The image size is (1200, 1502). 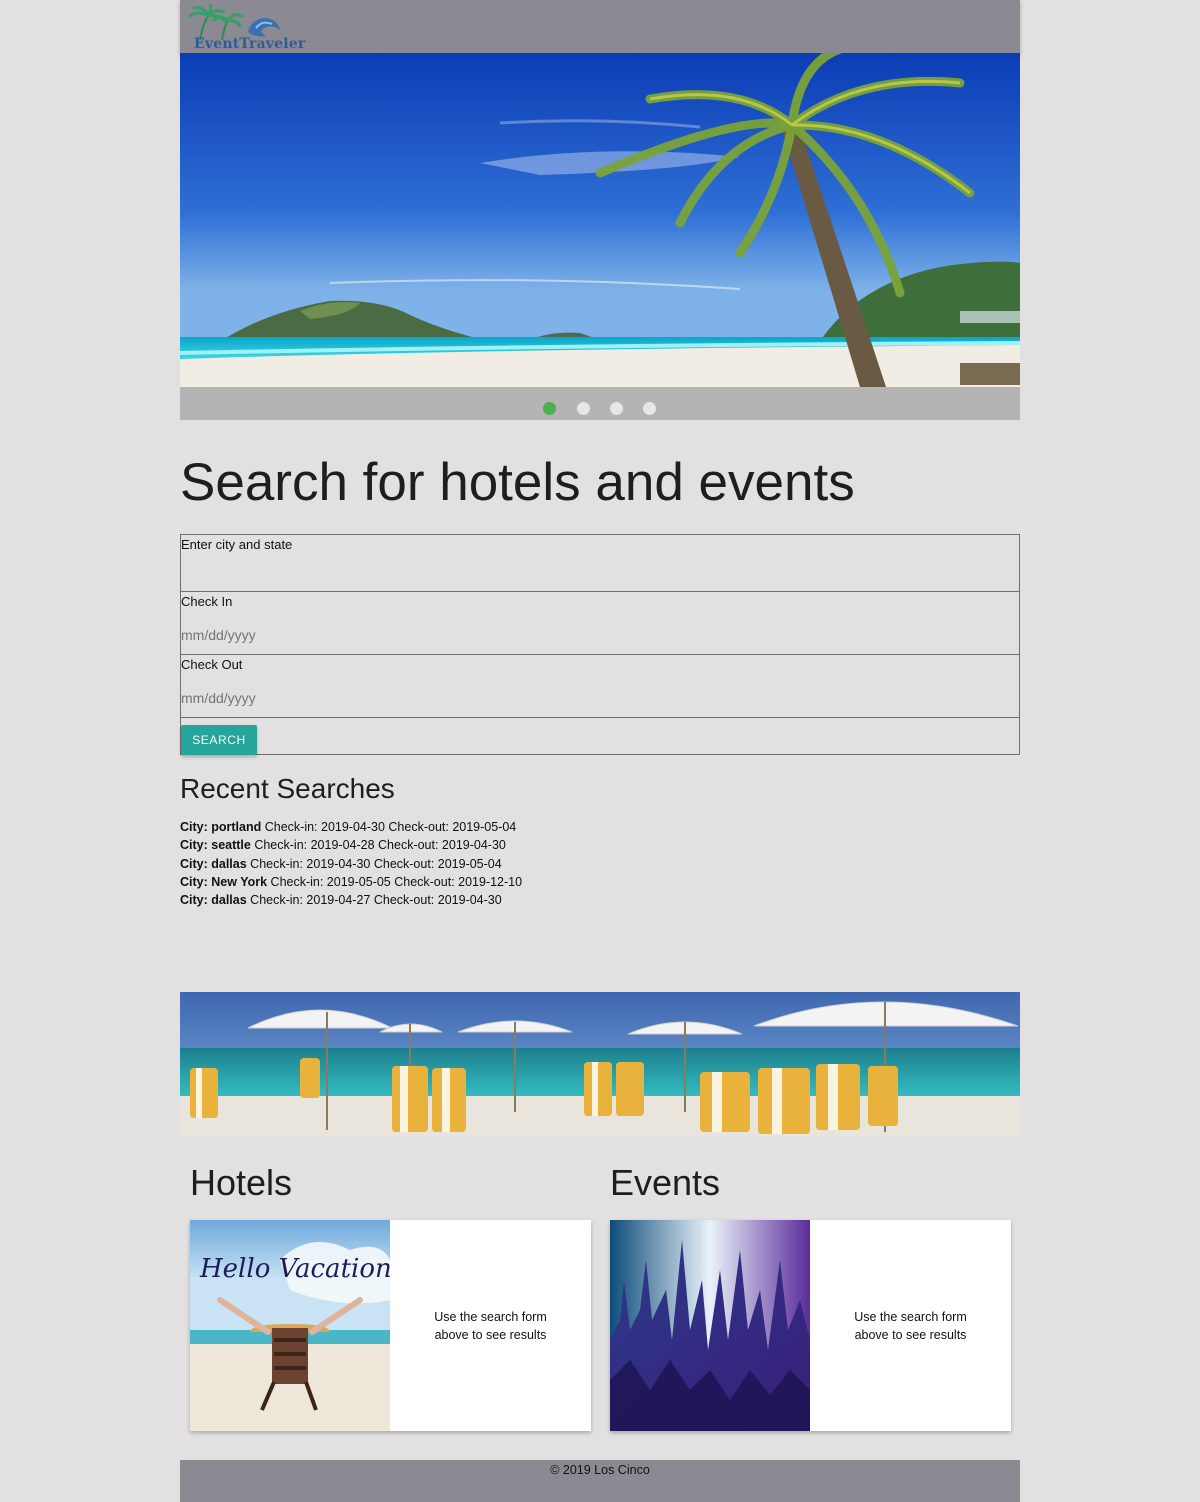 What do you see at coordinates (221, 827) in the screenshot?
I see `recent-city: City: portland` at bounding box center [221, 827].